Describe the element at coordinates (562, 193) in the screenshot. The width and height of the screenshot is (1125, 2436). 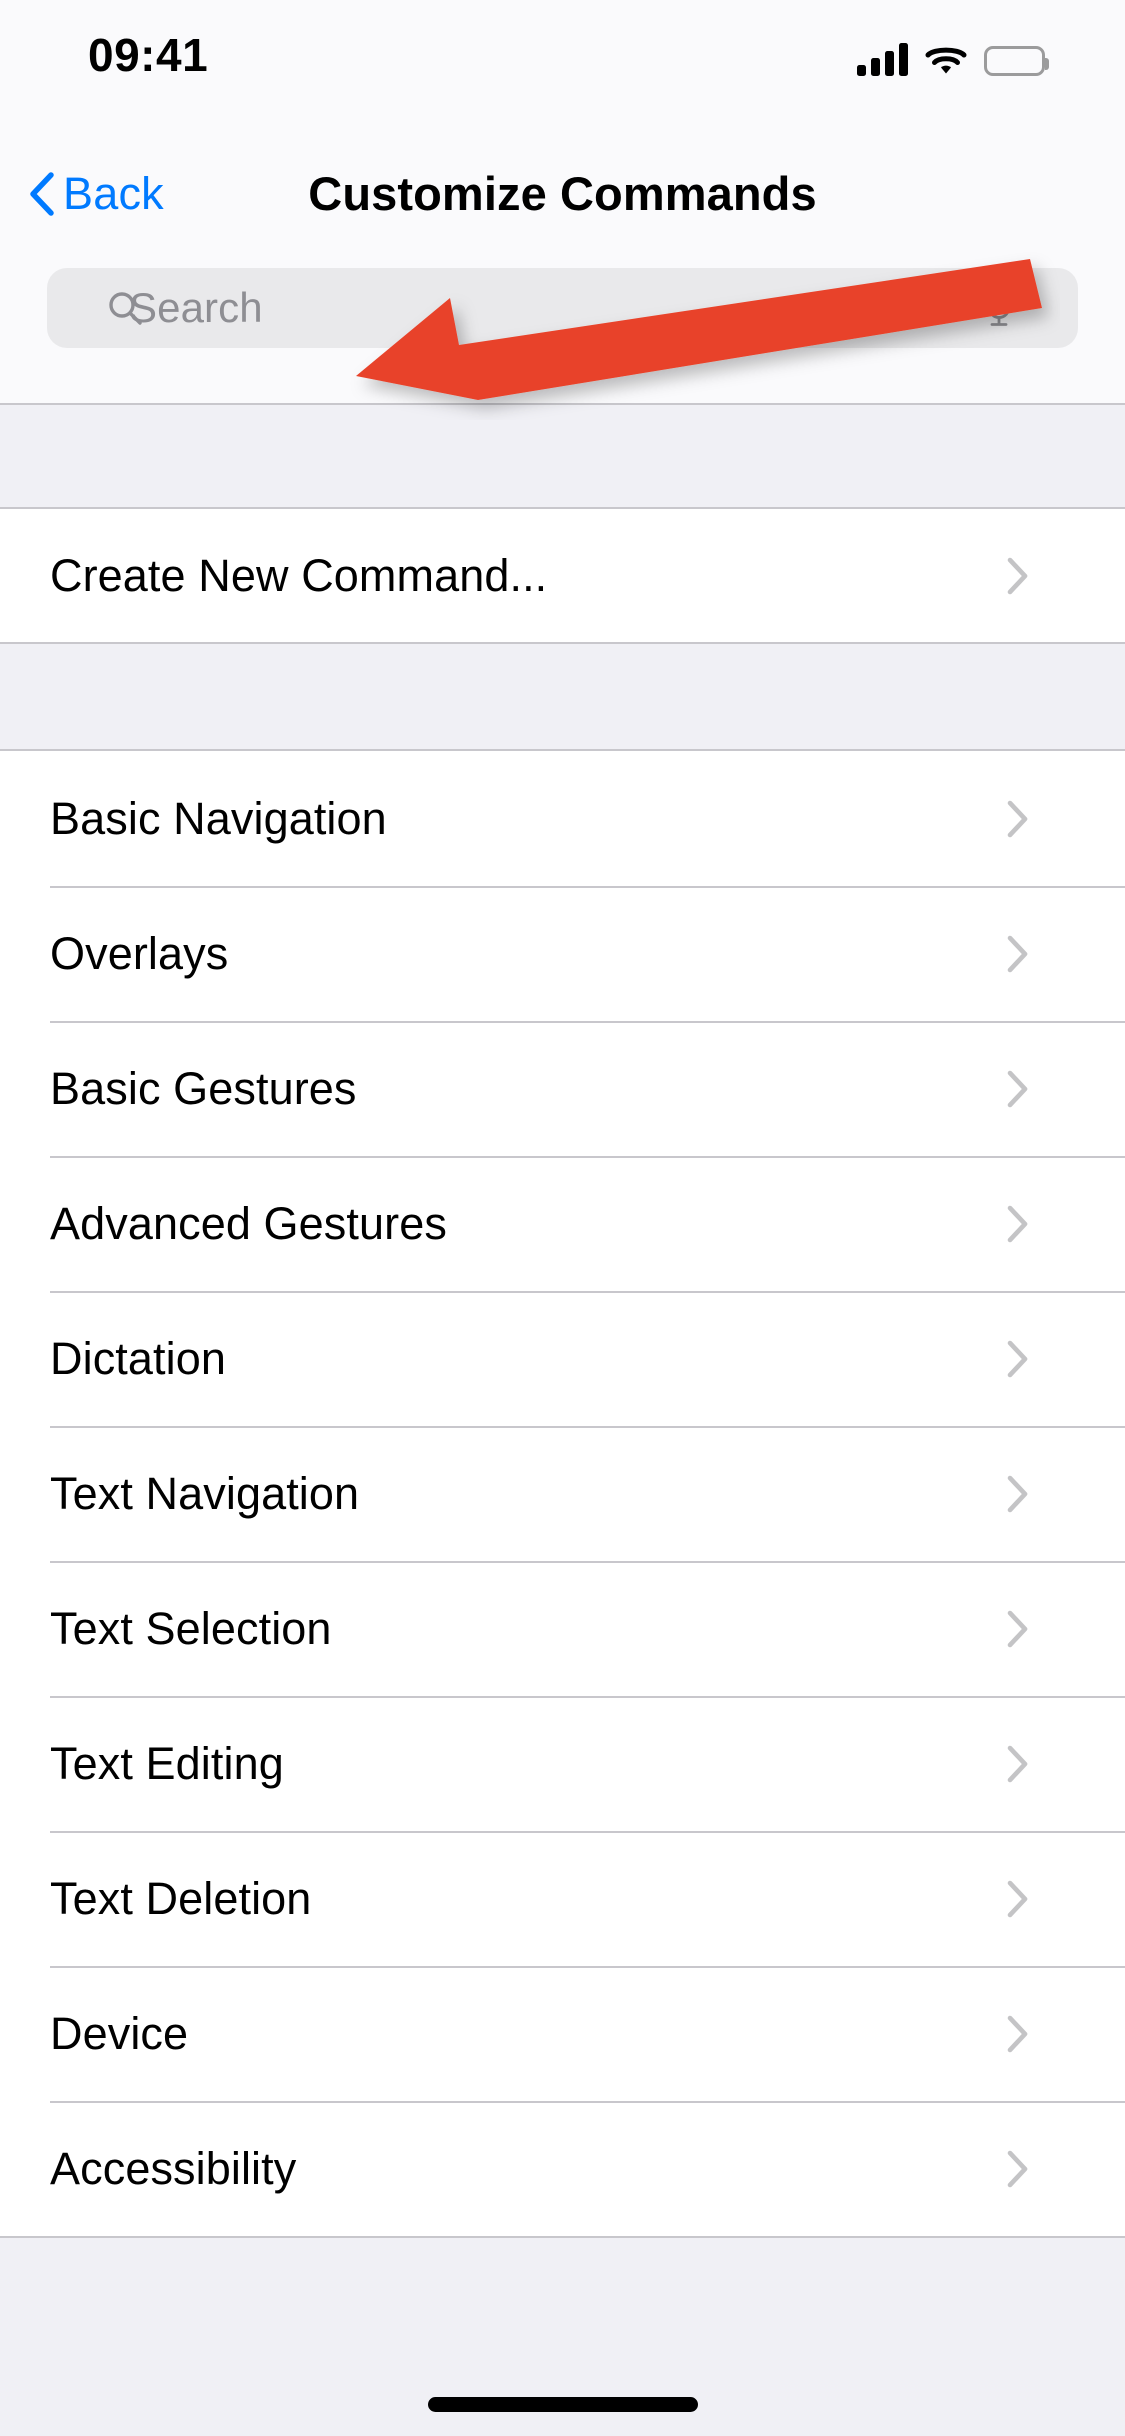
I see `page-title: Customize Commands` at that location.